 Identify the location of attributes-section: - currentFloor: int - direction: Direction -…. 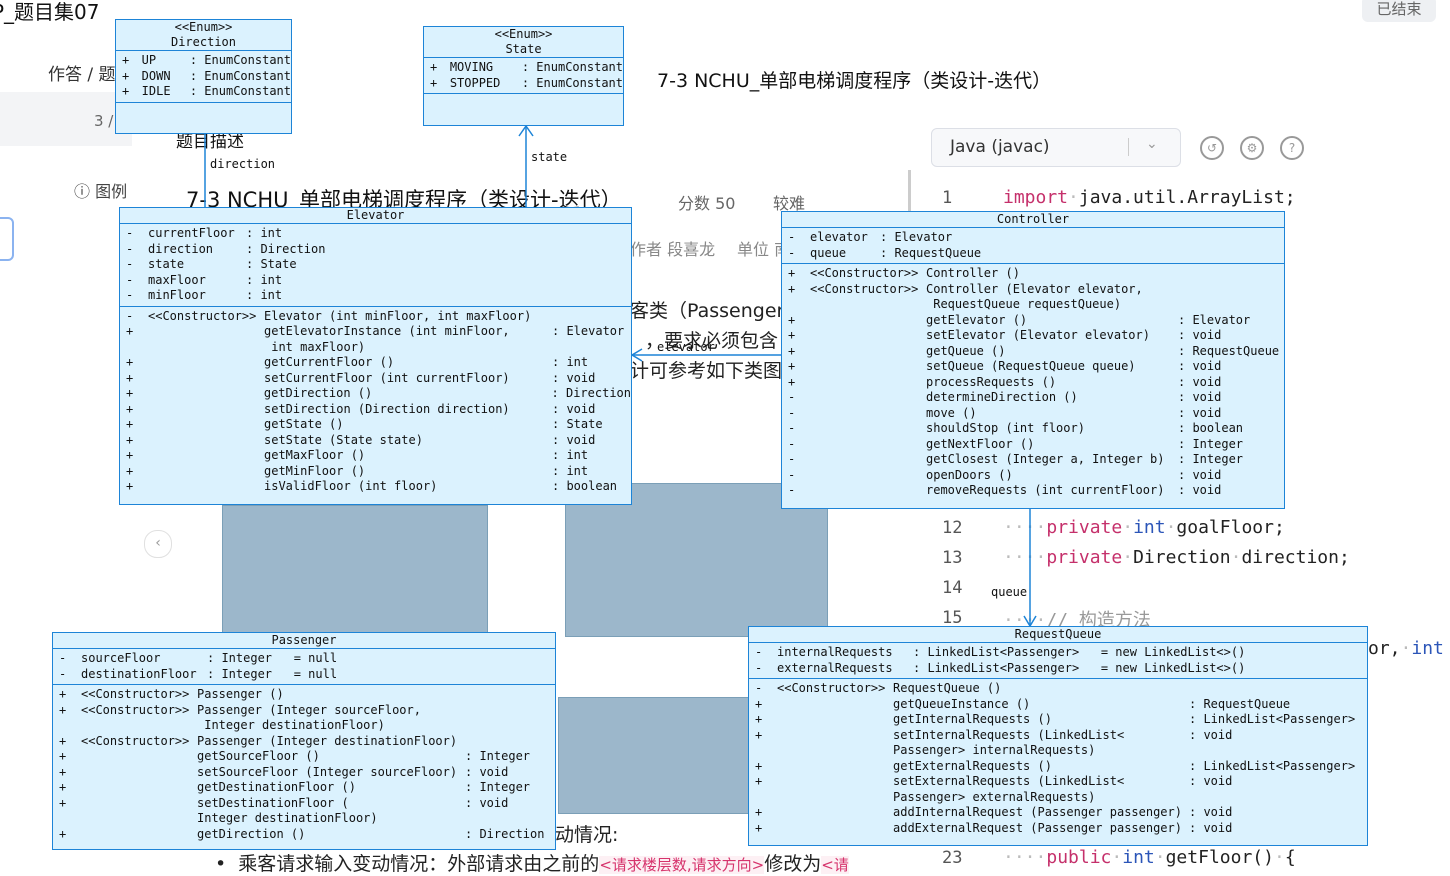
(375, 265).